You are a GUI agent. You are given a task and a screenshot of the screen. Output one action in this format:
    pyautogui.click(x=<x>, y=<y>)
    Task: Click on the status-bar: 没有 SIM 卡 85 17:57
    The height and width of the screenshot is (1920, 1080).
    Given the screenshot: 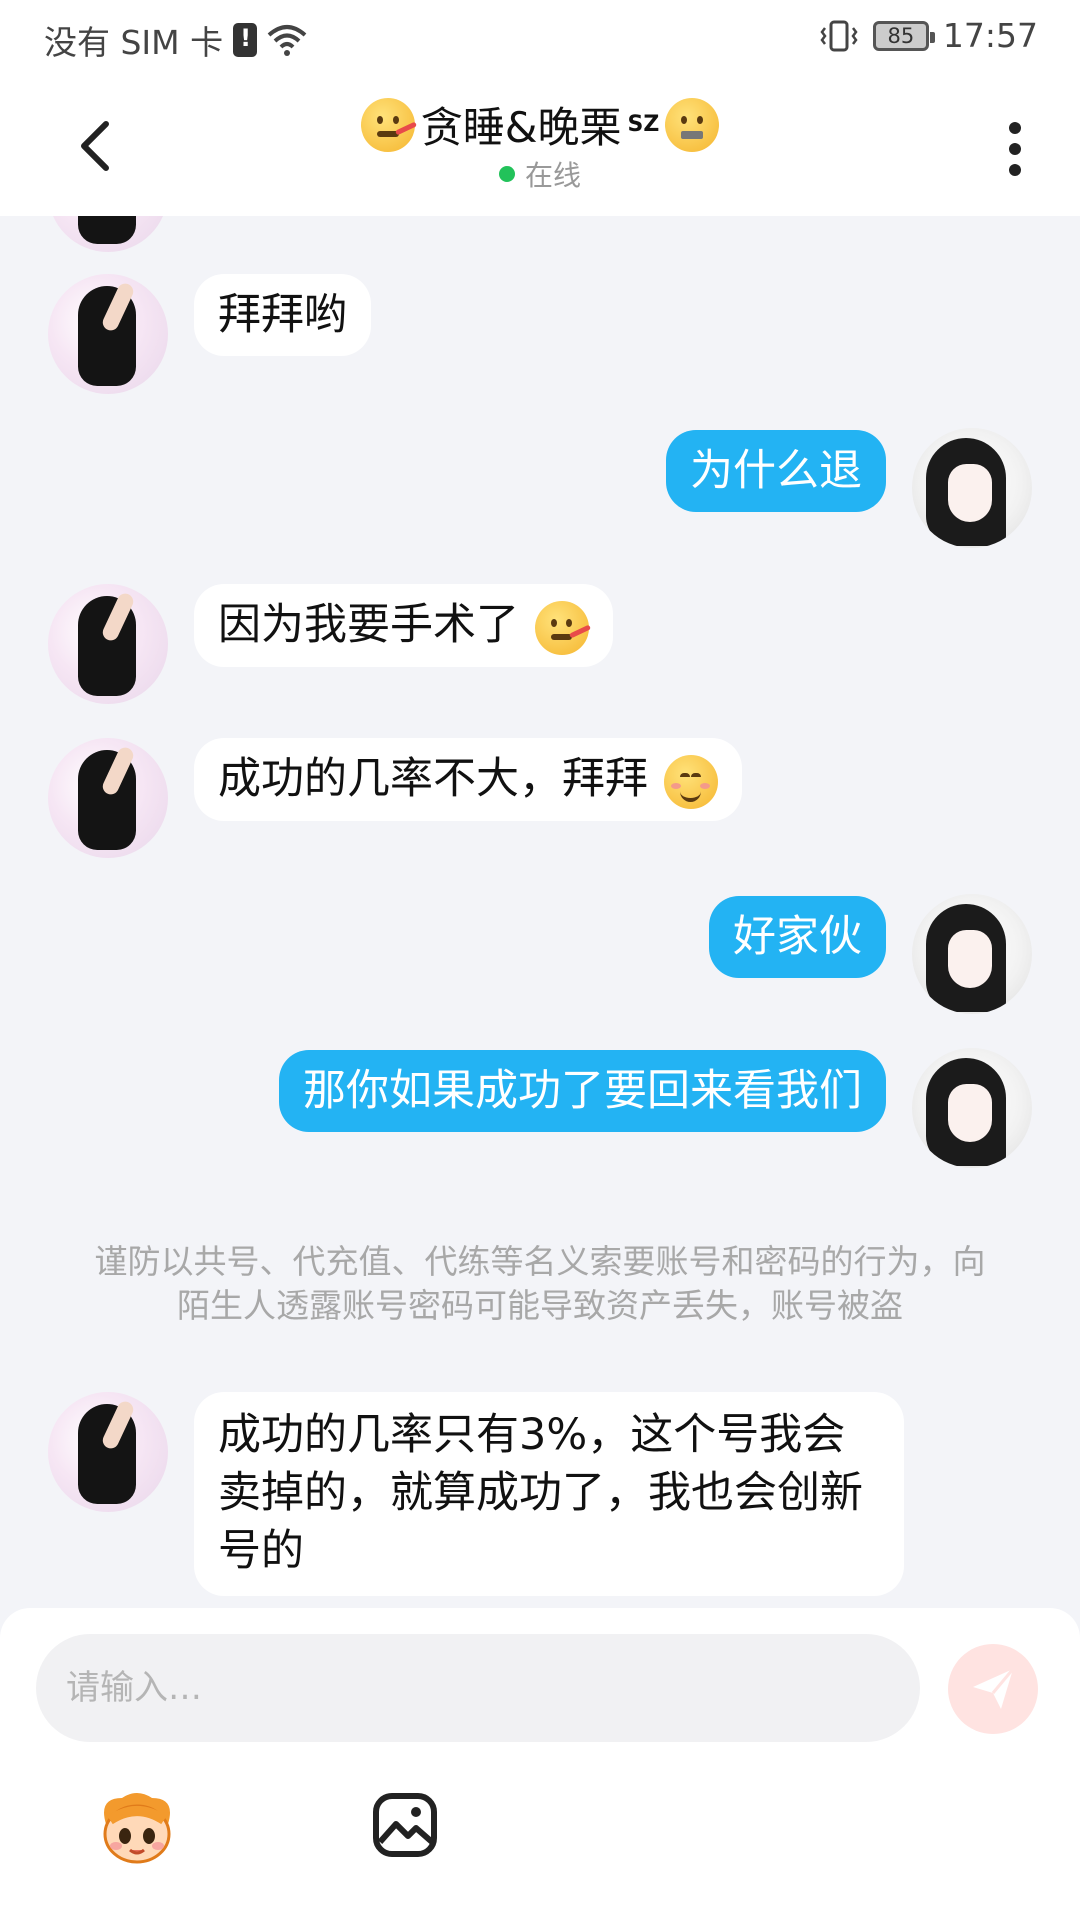 What is the action you would take?
    pyautogui.click(x=540, y=38)
    